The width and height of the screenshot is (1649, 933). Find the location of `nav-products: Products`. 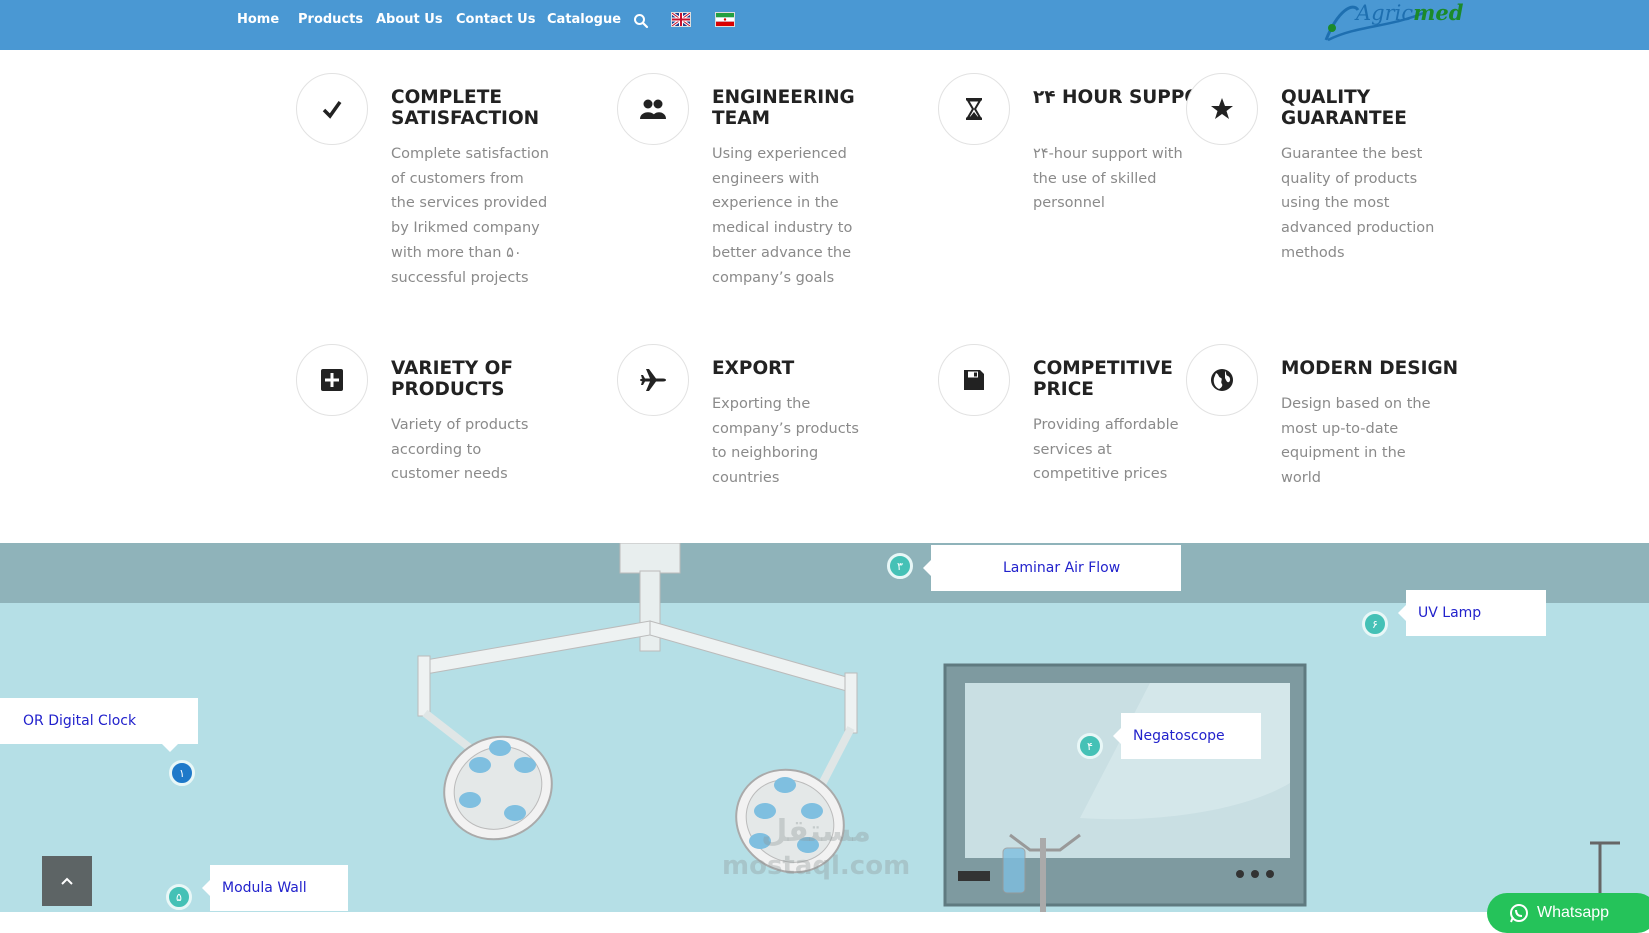

nav-products: Products is located at coordinates (330, 19).